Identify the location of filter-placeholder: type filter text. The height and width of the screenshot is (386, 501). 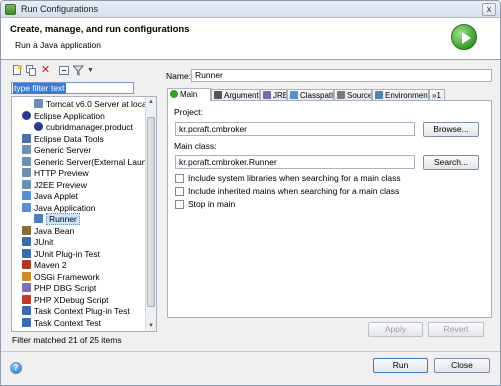
(39, 88).